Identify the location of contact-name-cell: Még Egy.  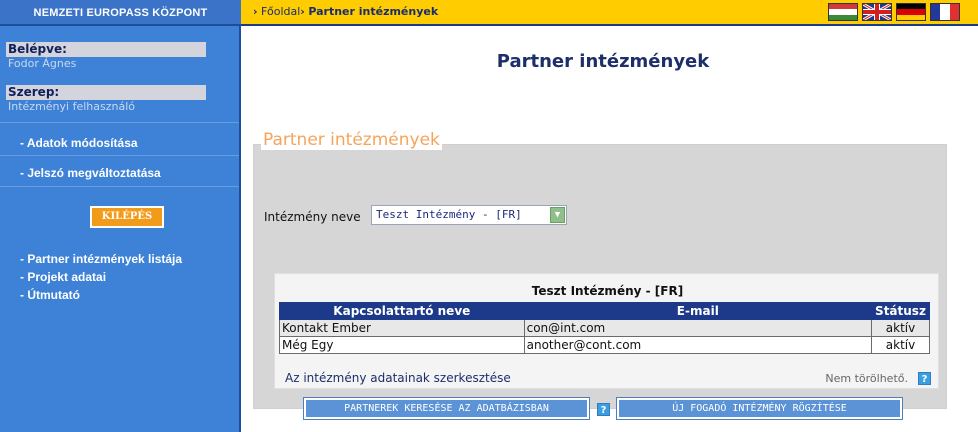
(402, 345).